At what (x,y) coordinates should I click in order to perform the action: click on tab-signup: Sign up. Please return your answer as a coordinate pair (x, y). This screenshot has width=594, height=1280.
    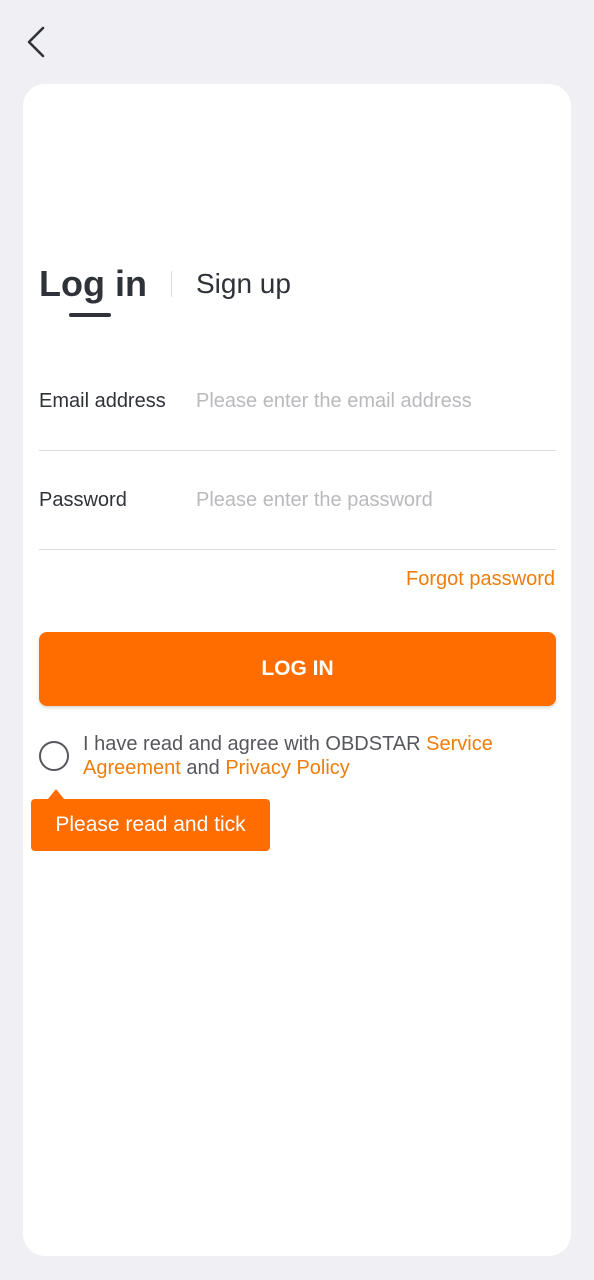
    Looking at the image, I should click on (243, 284).